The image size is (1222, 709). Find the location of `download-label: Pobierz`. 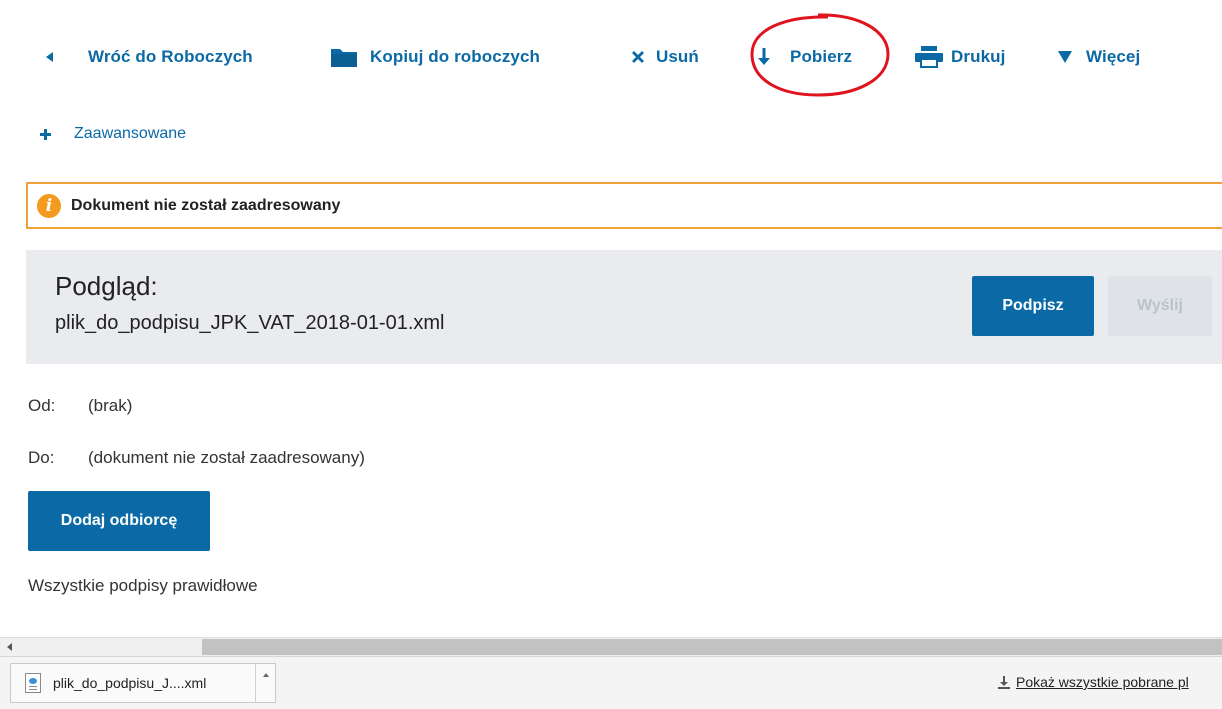

download-label: Pobierz is located at coordinates (821, 56).